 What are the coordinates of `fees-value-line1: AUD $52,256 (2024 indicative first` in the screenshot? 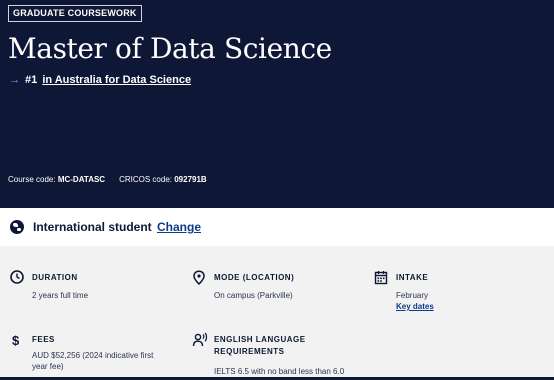 It's located at (93, 355).